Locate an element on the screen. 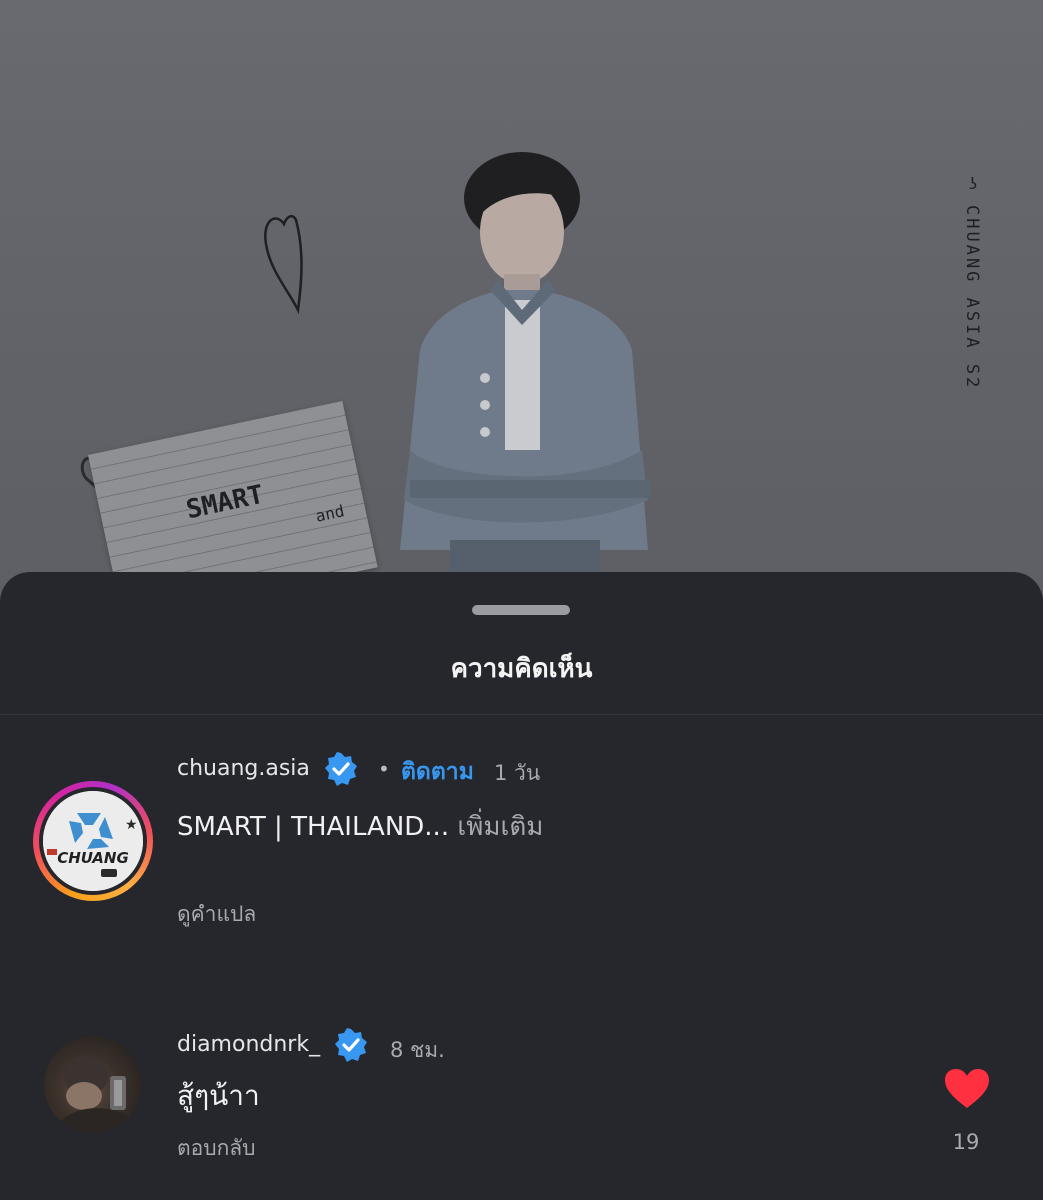 The image size is (1043, 1200). follow-button: ติดตาม is located at coordinates (437, 772).